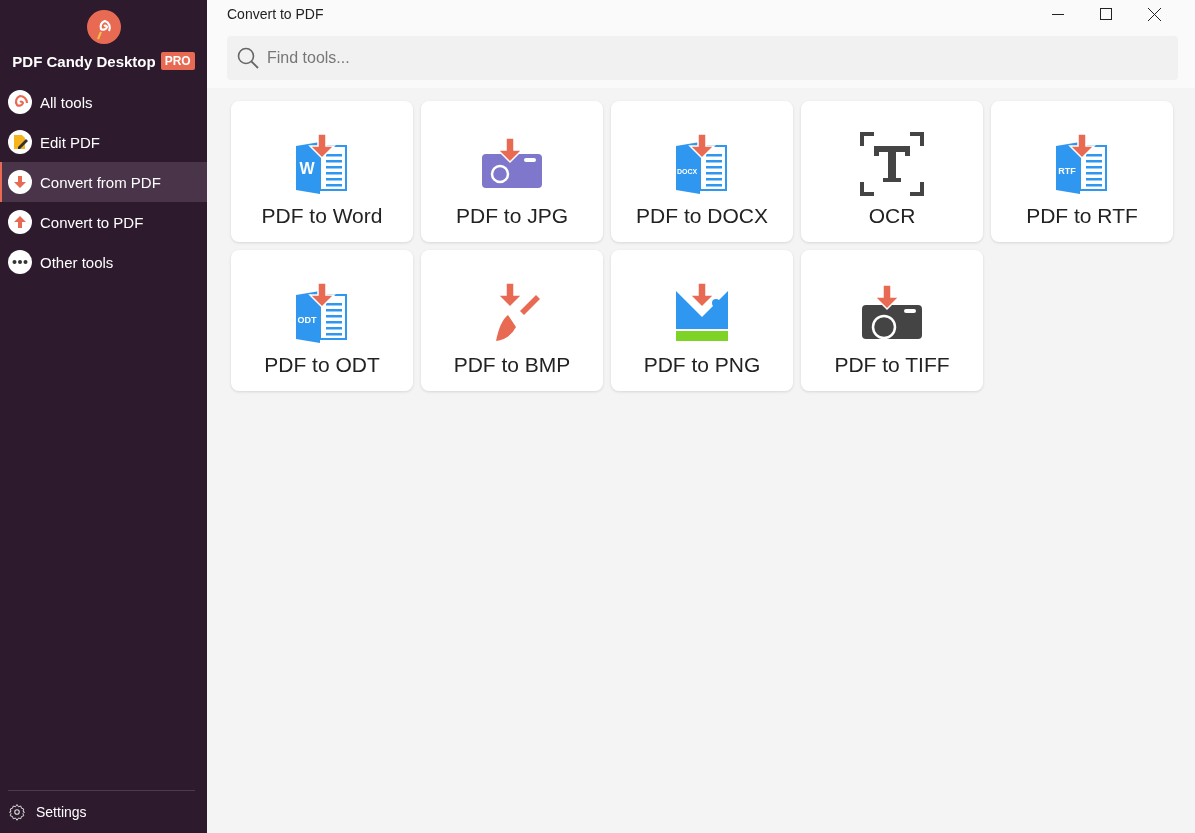  I want to click on more-icon, so click(20, 262).